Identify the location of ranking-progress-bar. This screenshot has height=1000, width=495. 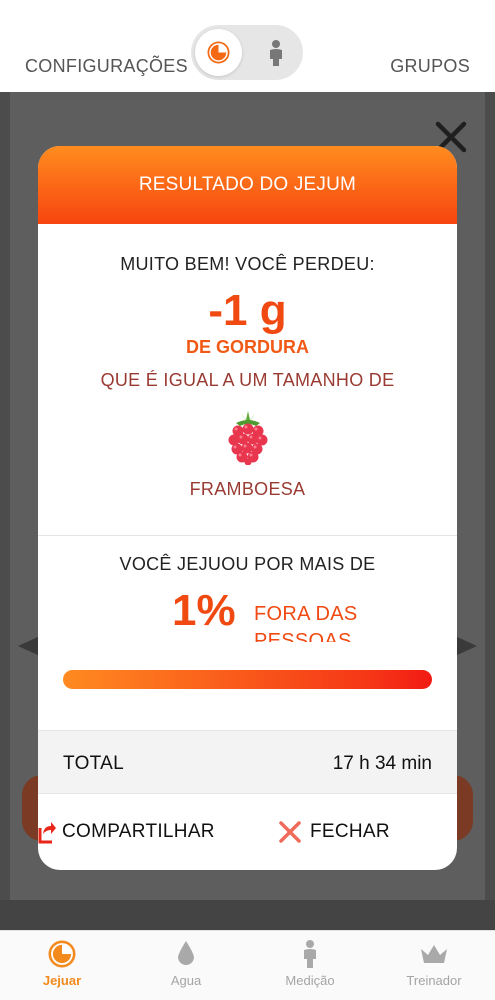
(247, 679).